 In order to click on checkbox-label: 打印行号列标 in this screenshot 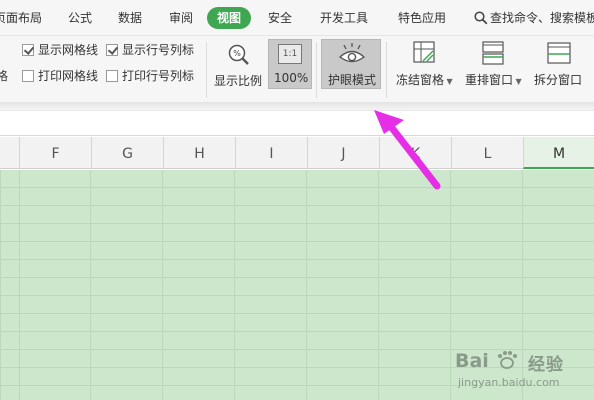, I will do `click(158, 76)`.